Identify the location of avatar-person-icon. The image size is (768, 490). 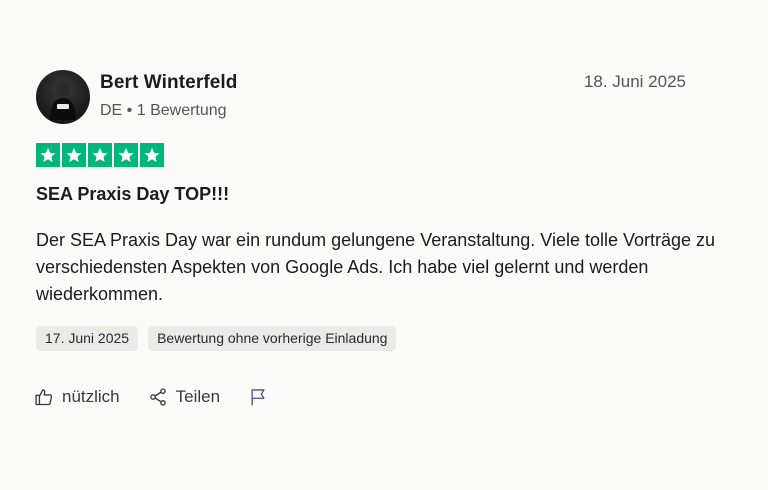
(63, 100).